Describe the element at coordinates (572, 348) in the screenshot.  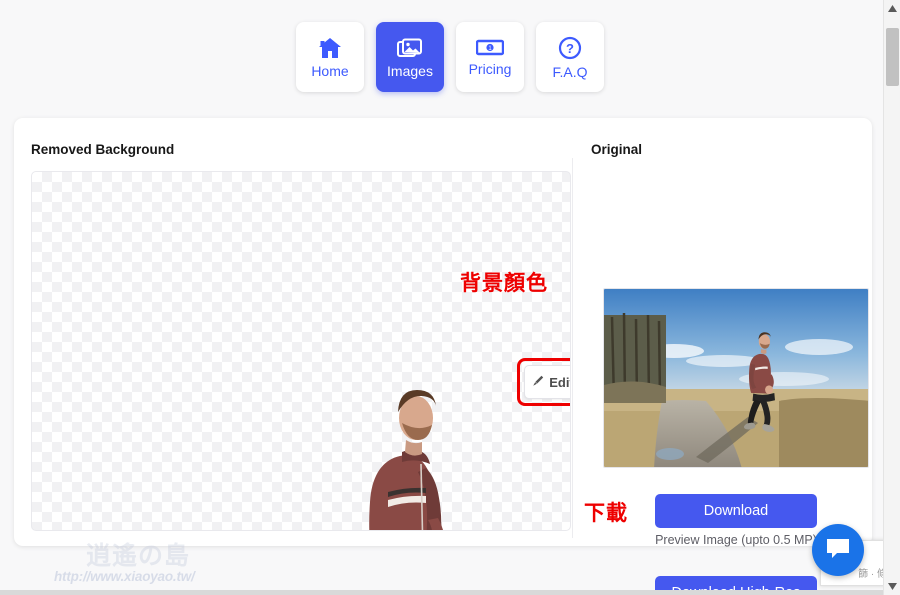
I see `panel-divider` at that location.